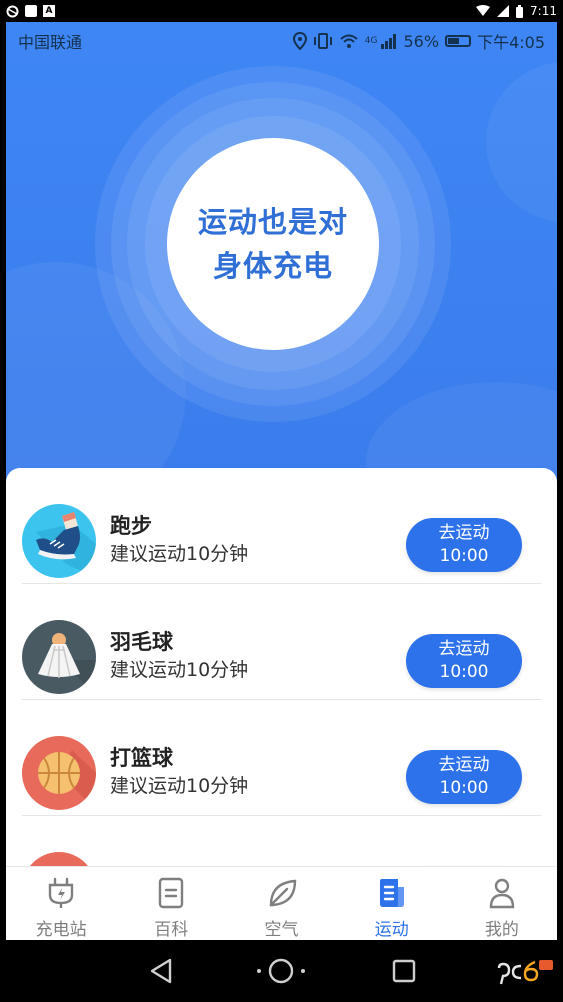  Describe the element at coordinates (59, 657) in the screenshot. I see `badminton-shuttlecock-icon` at that location.